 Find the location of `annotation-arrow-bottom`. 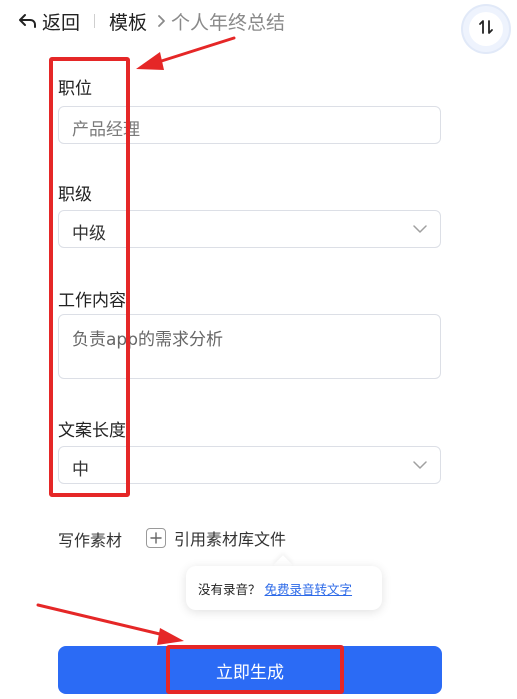

annotation-arrow-bottom is located at coordinates (110, 624).